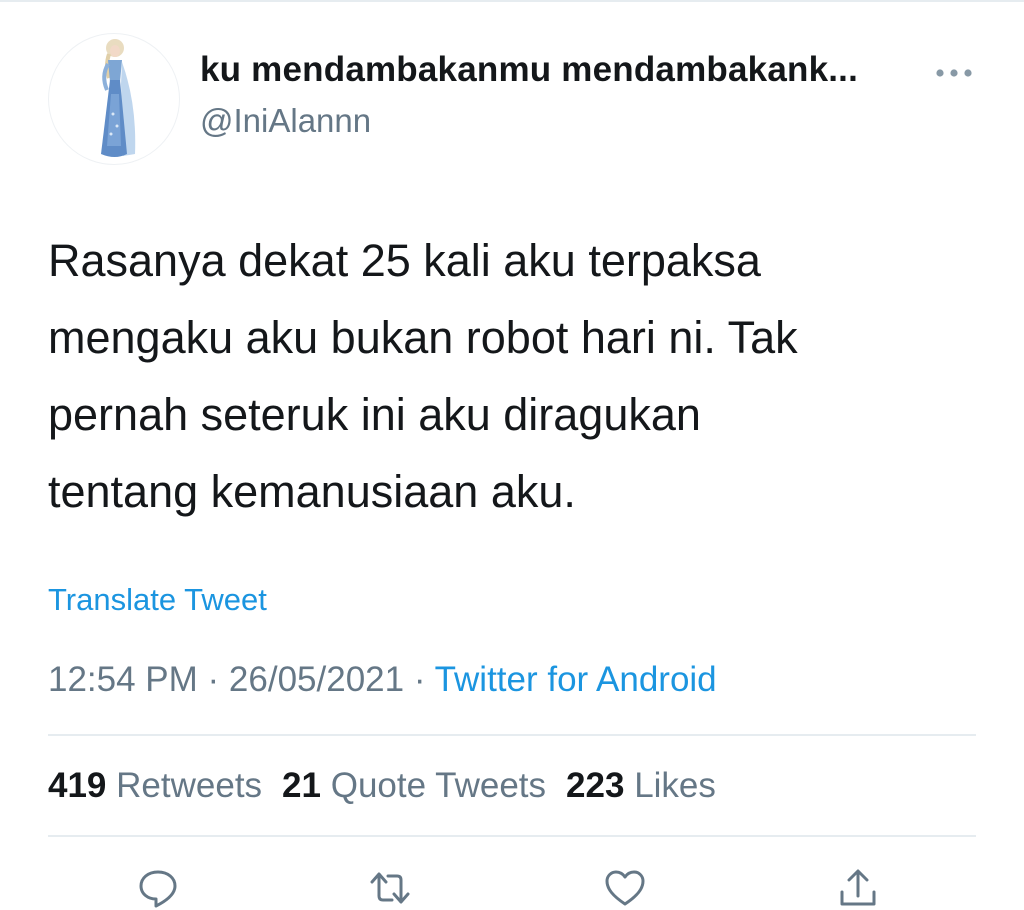 Image resolution: width=1024 pixels, height=910 pixels. What do you see at coordinates (316, 679) in the screenshot?
I see `tweet-date: 26/05/2021` at bounding box center [316, 679].